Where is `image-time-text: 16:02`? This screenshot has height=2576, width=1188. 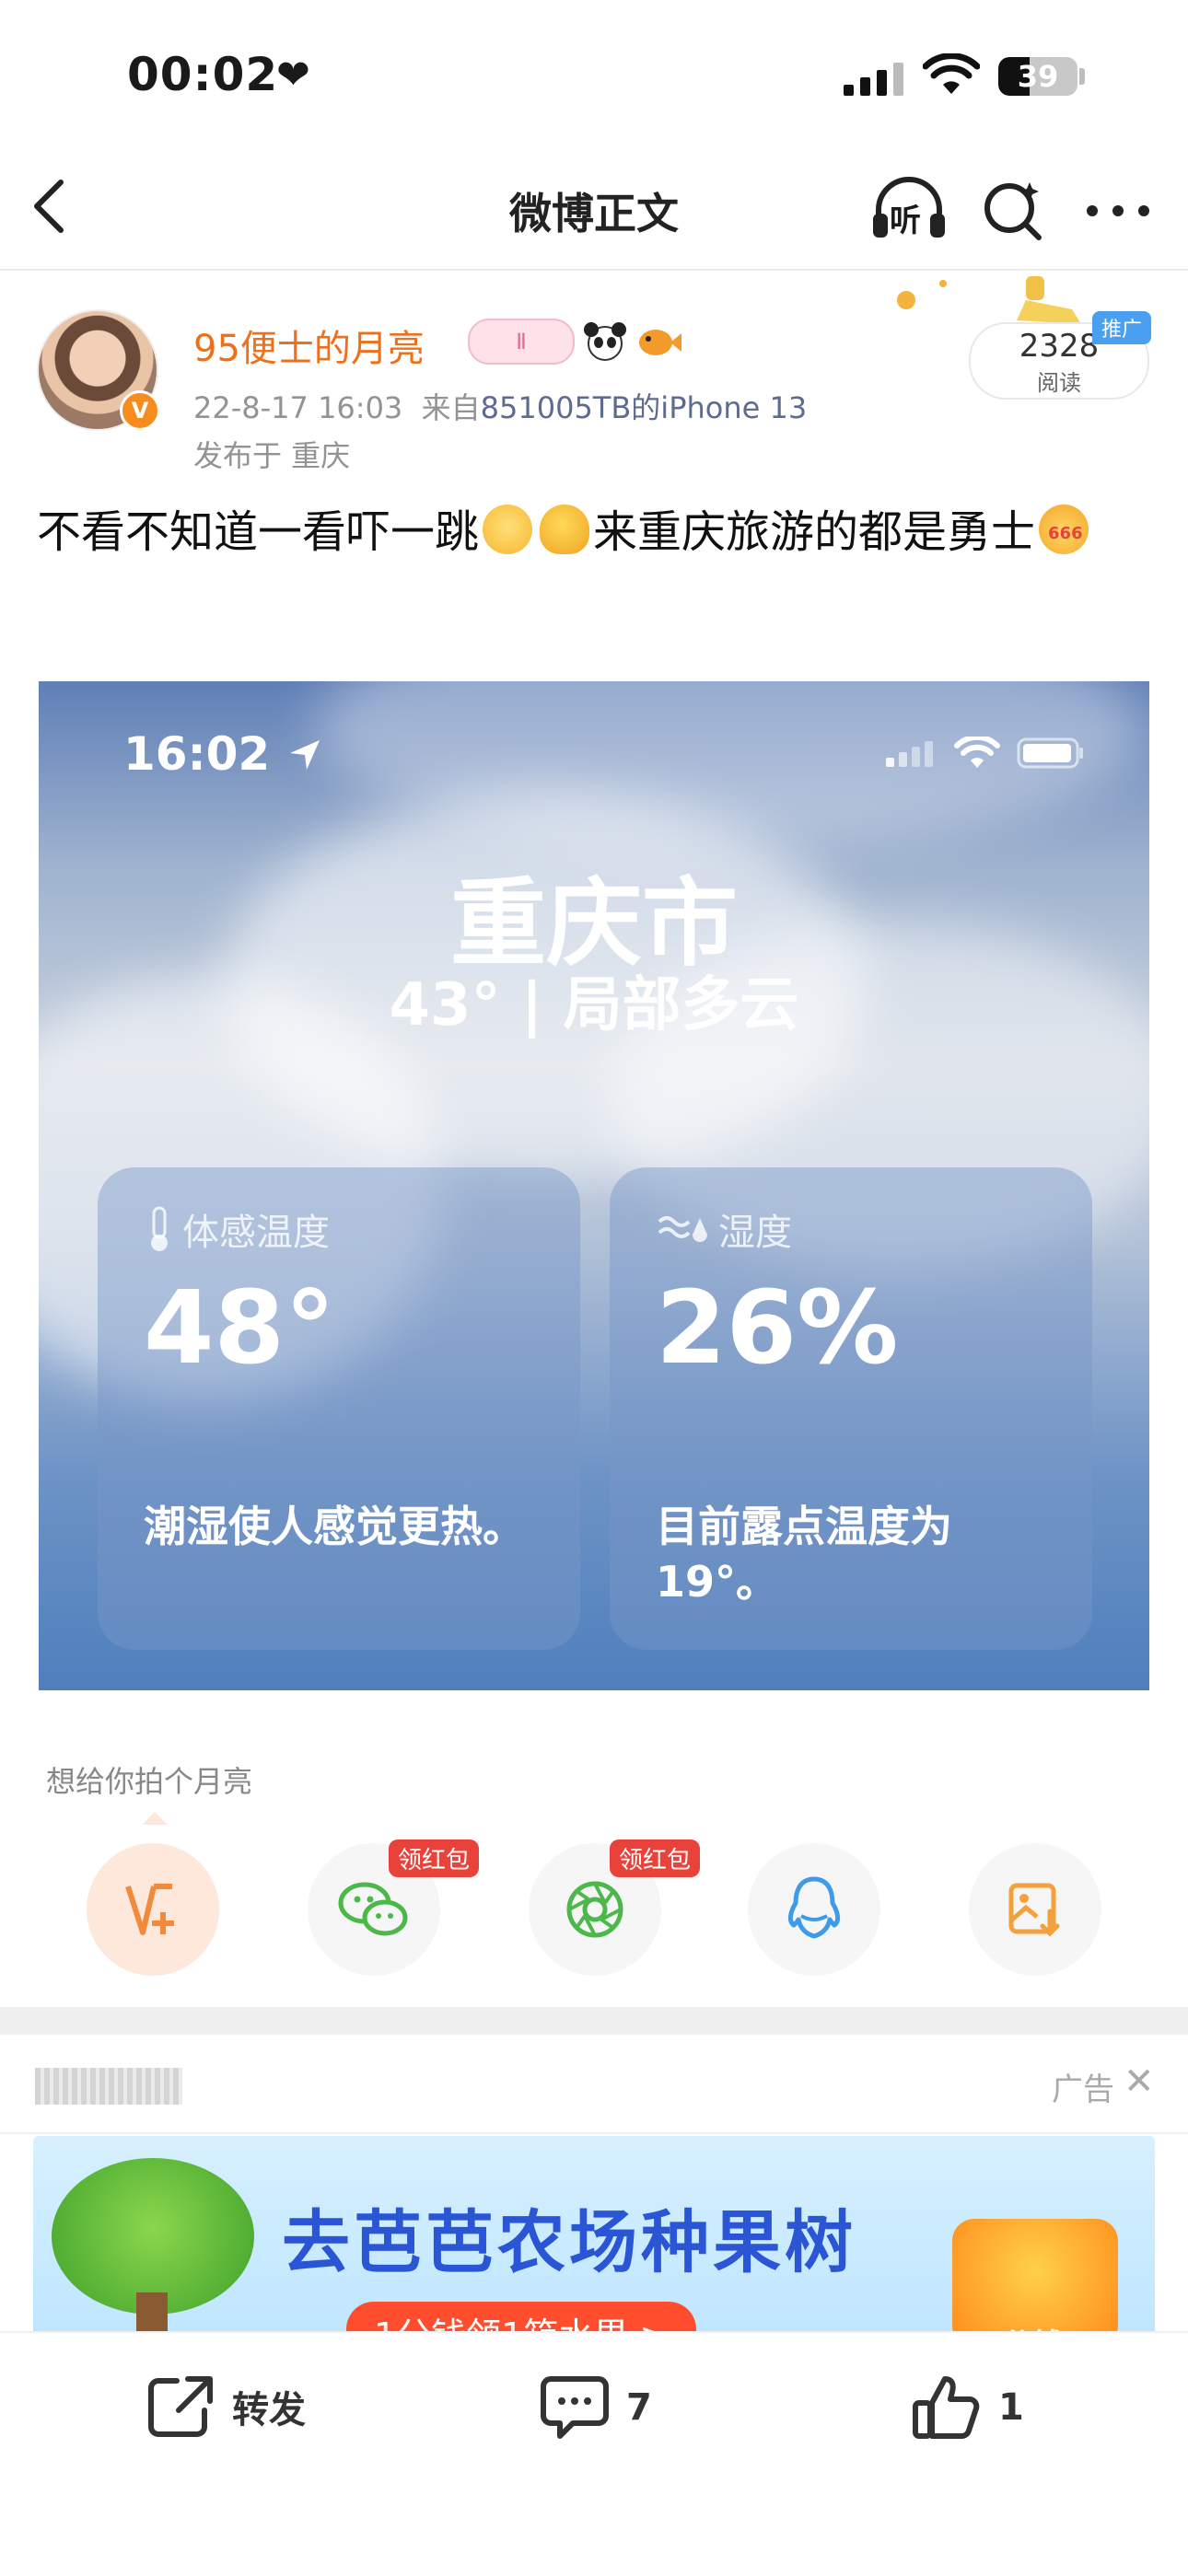 image-time-text: 16:02 is located at coordinates (197, 754).